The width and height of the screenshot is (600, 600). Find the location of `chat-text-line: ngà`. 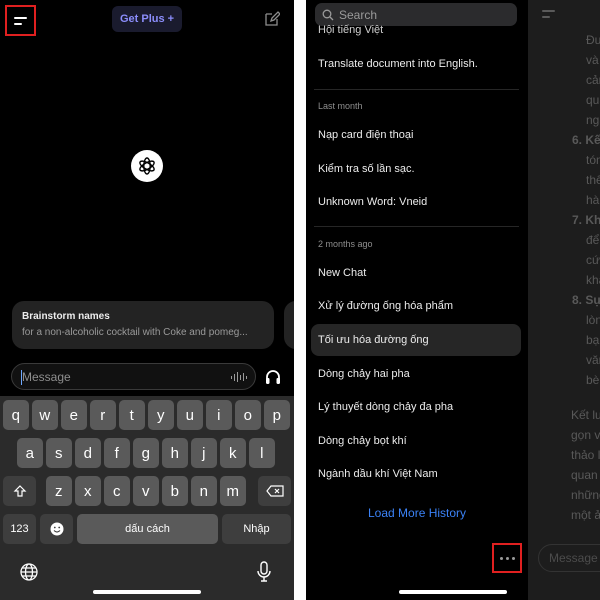

chat-text-line: ngà is located at coordinates (593, 120).